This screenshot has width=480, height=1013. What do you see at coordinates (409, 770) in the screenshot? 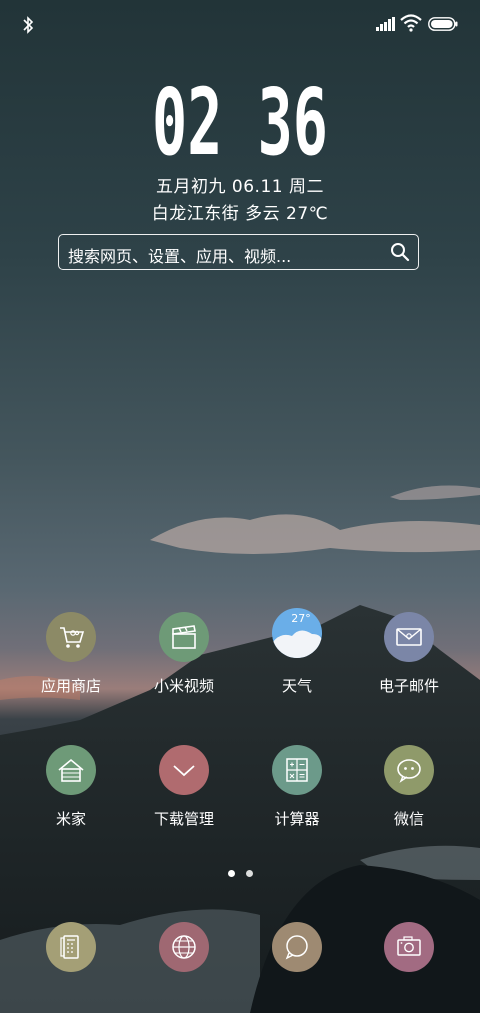
I see `chat-bubble-icon` at bounding box center [409, 770].